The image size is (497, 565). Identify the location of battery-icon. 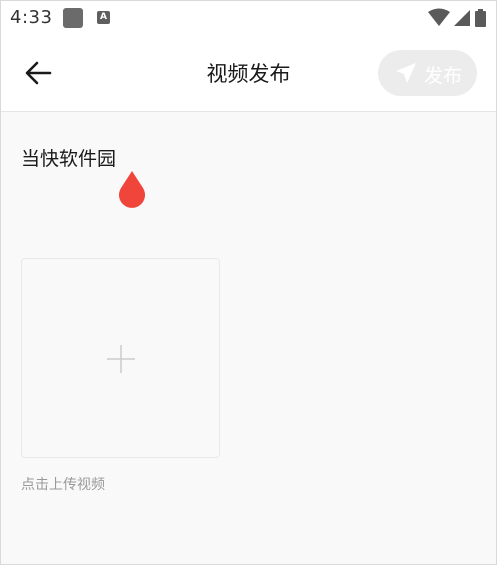
(480, 18).